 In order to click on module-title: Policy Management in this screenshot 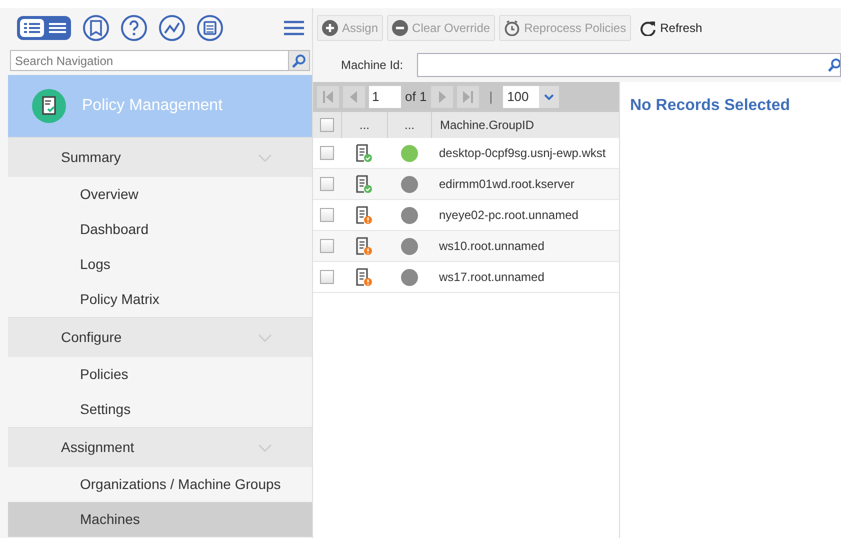, I will do `click(152, 106)`.